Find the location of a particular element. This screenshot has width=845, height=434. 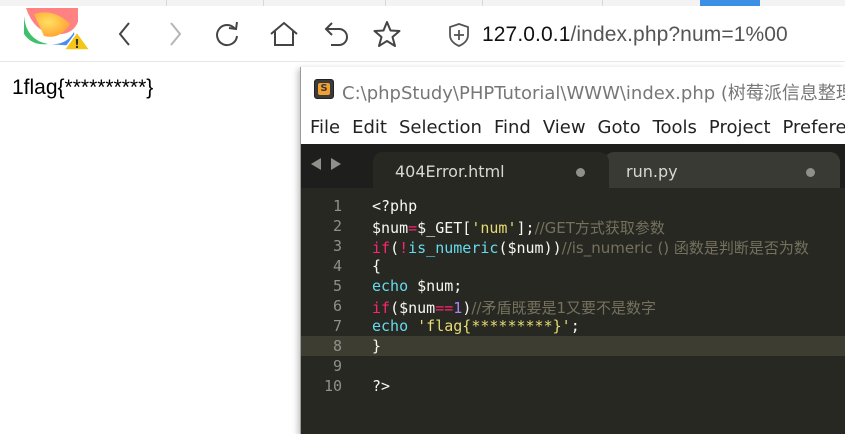

browser-toolbar: ! 127.0.0.1/index.php?num=1%00 is located at coordinates (422, 34).